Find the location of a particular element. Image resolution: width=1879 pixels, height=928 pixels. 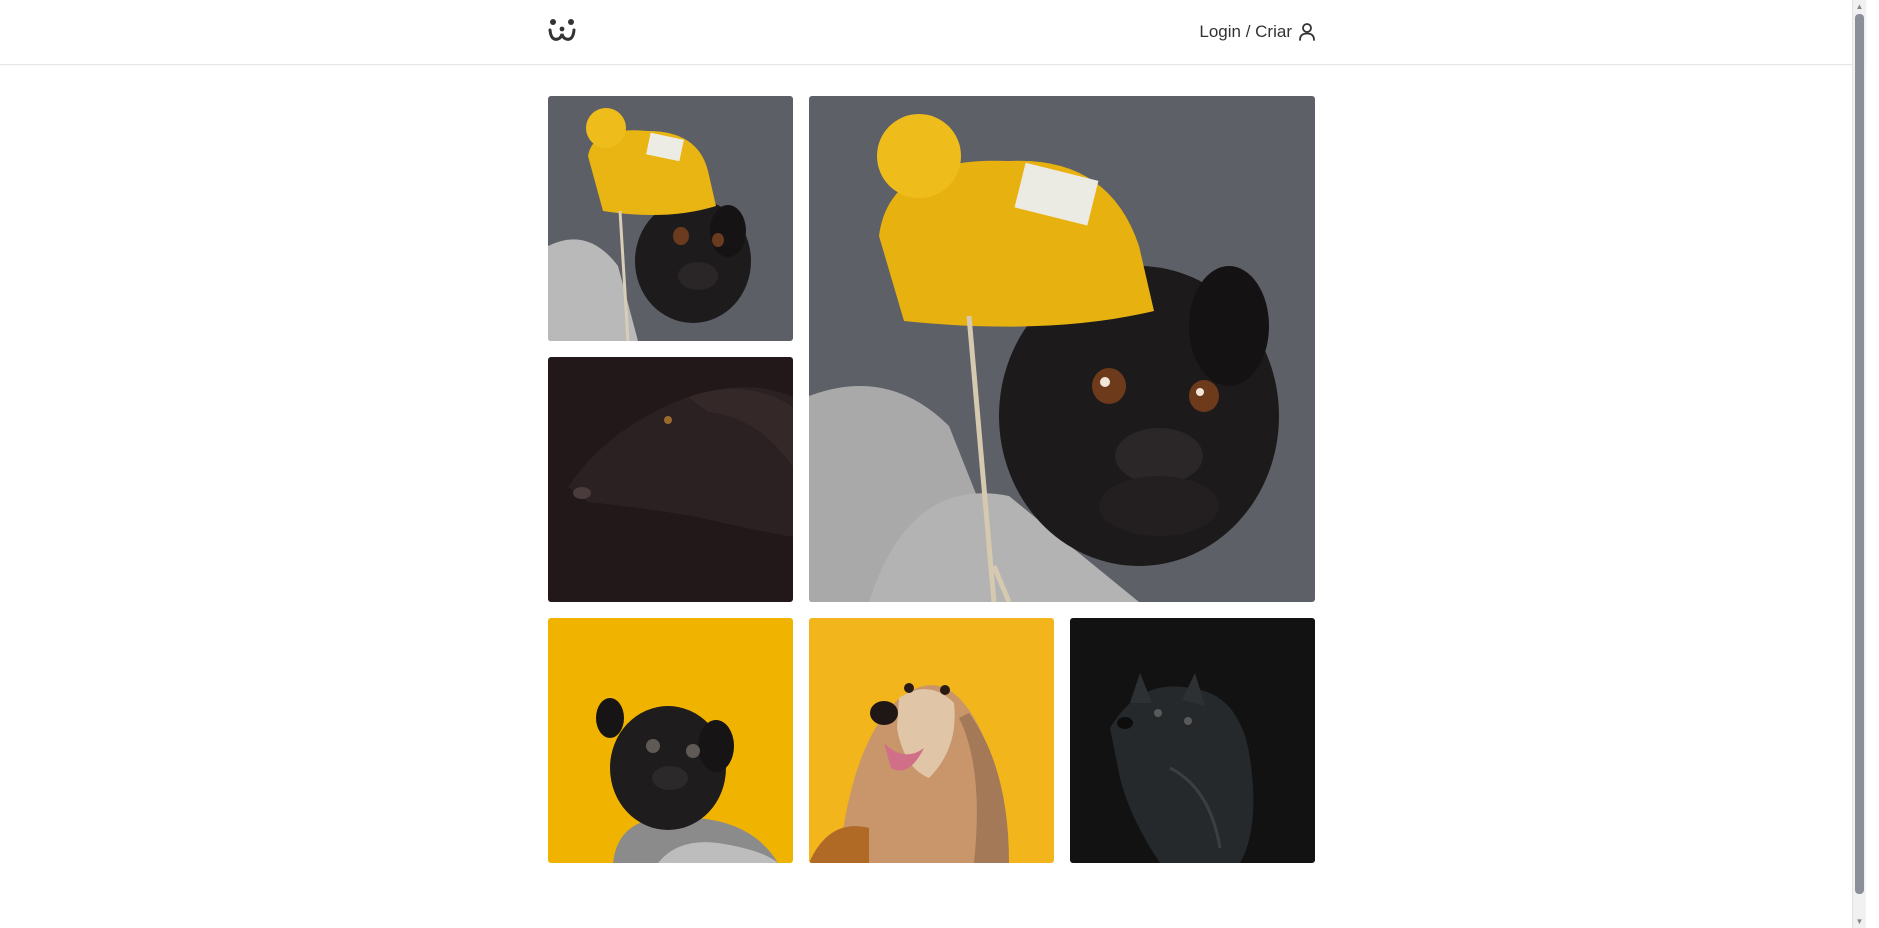

scroll-thumb is located at coordinates (1859, 454).